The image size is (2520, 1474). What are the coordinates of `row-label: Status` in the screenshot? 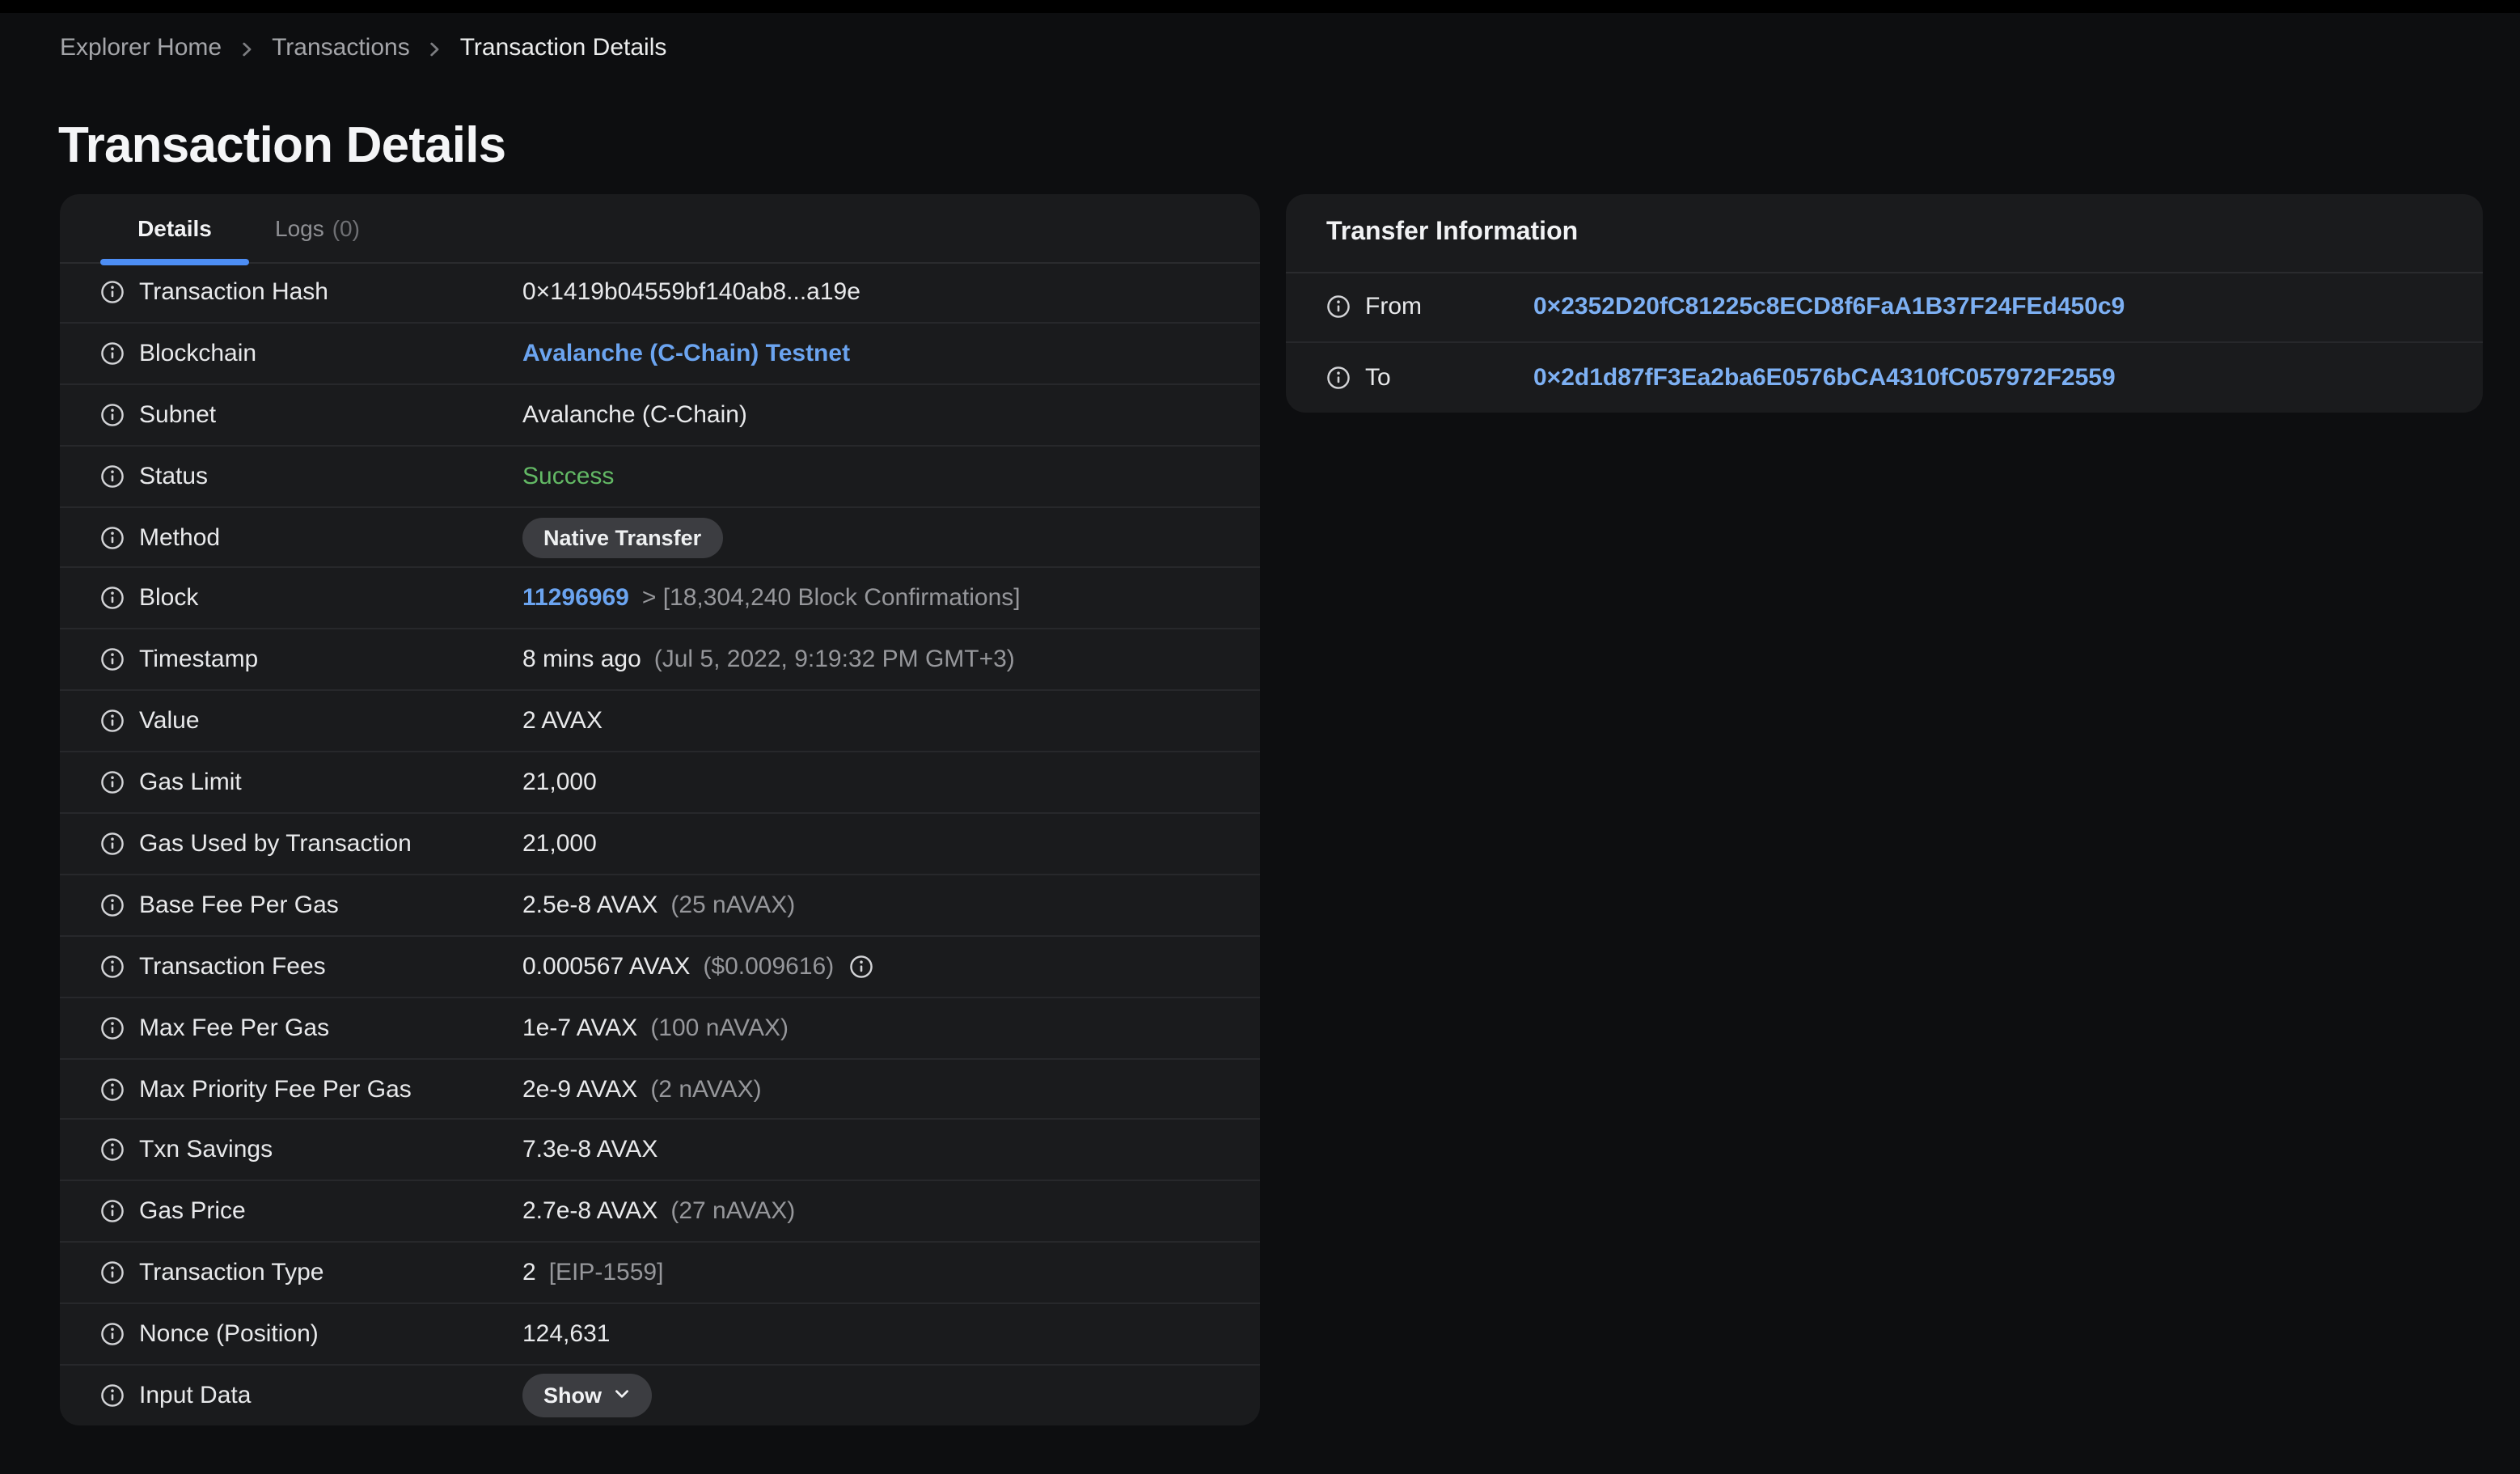 It's located at (174, 476).